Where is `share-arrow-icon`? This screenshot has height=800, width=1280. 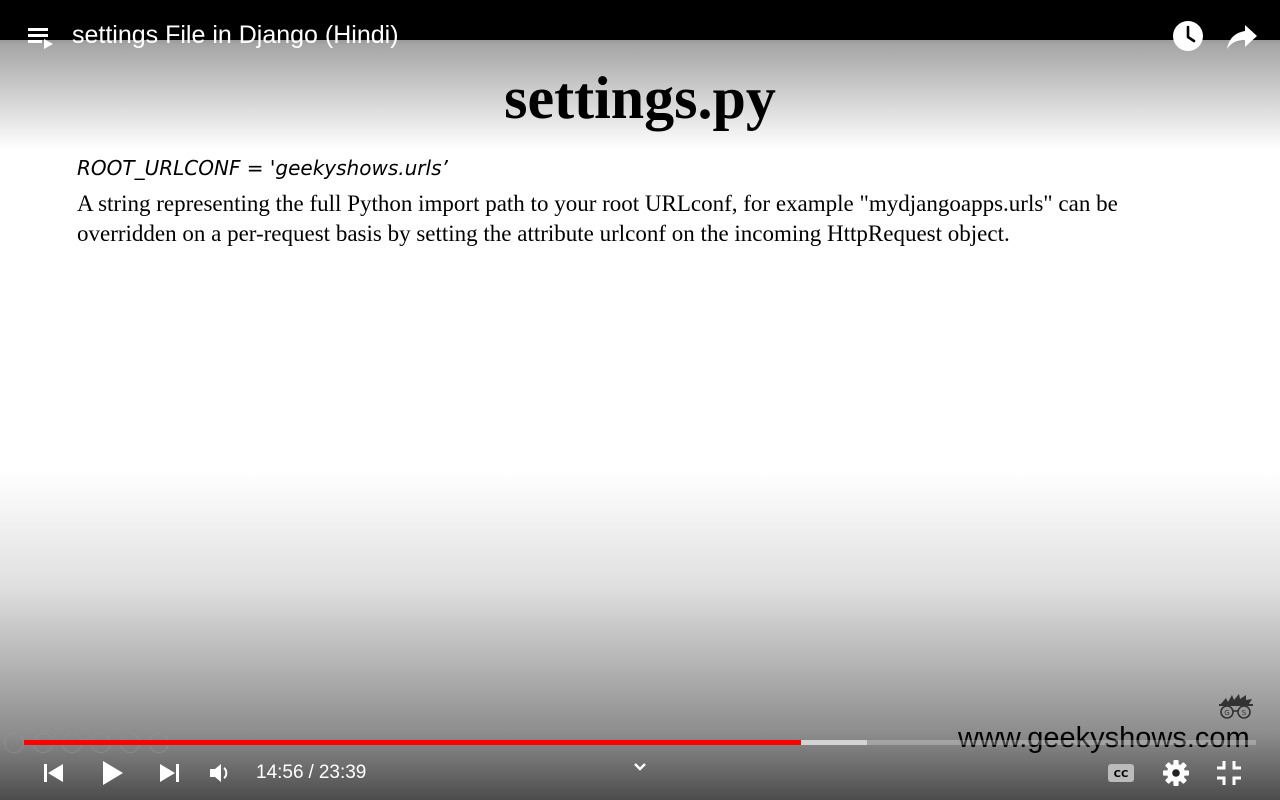 share-arrow-icon is located at coordinates (1242, 36).